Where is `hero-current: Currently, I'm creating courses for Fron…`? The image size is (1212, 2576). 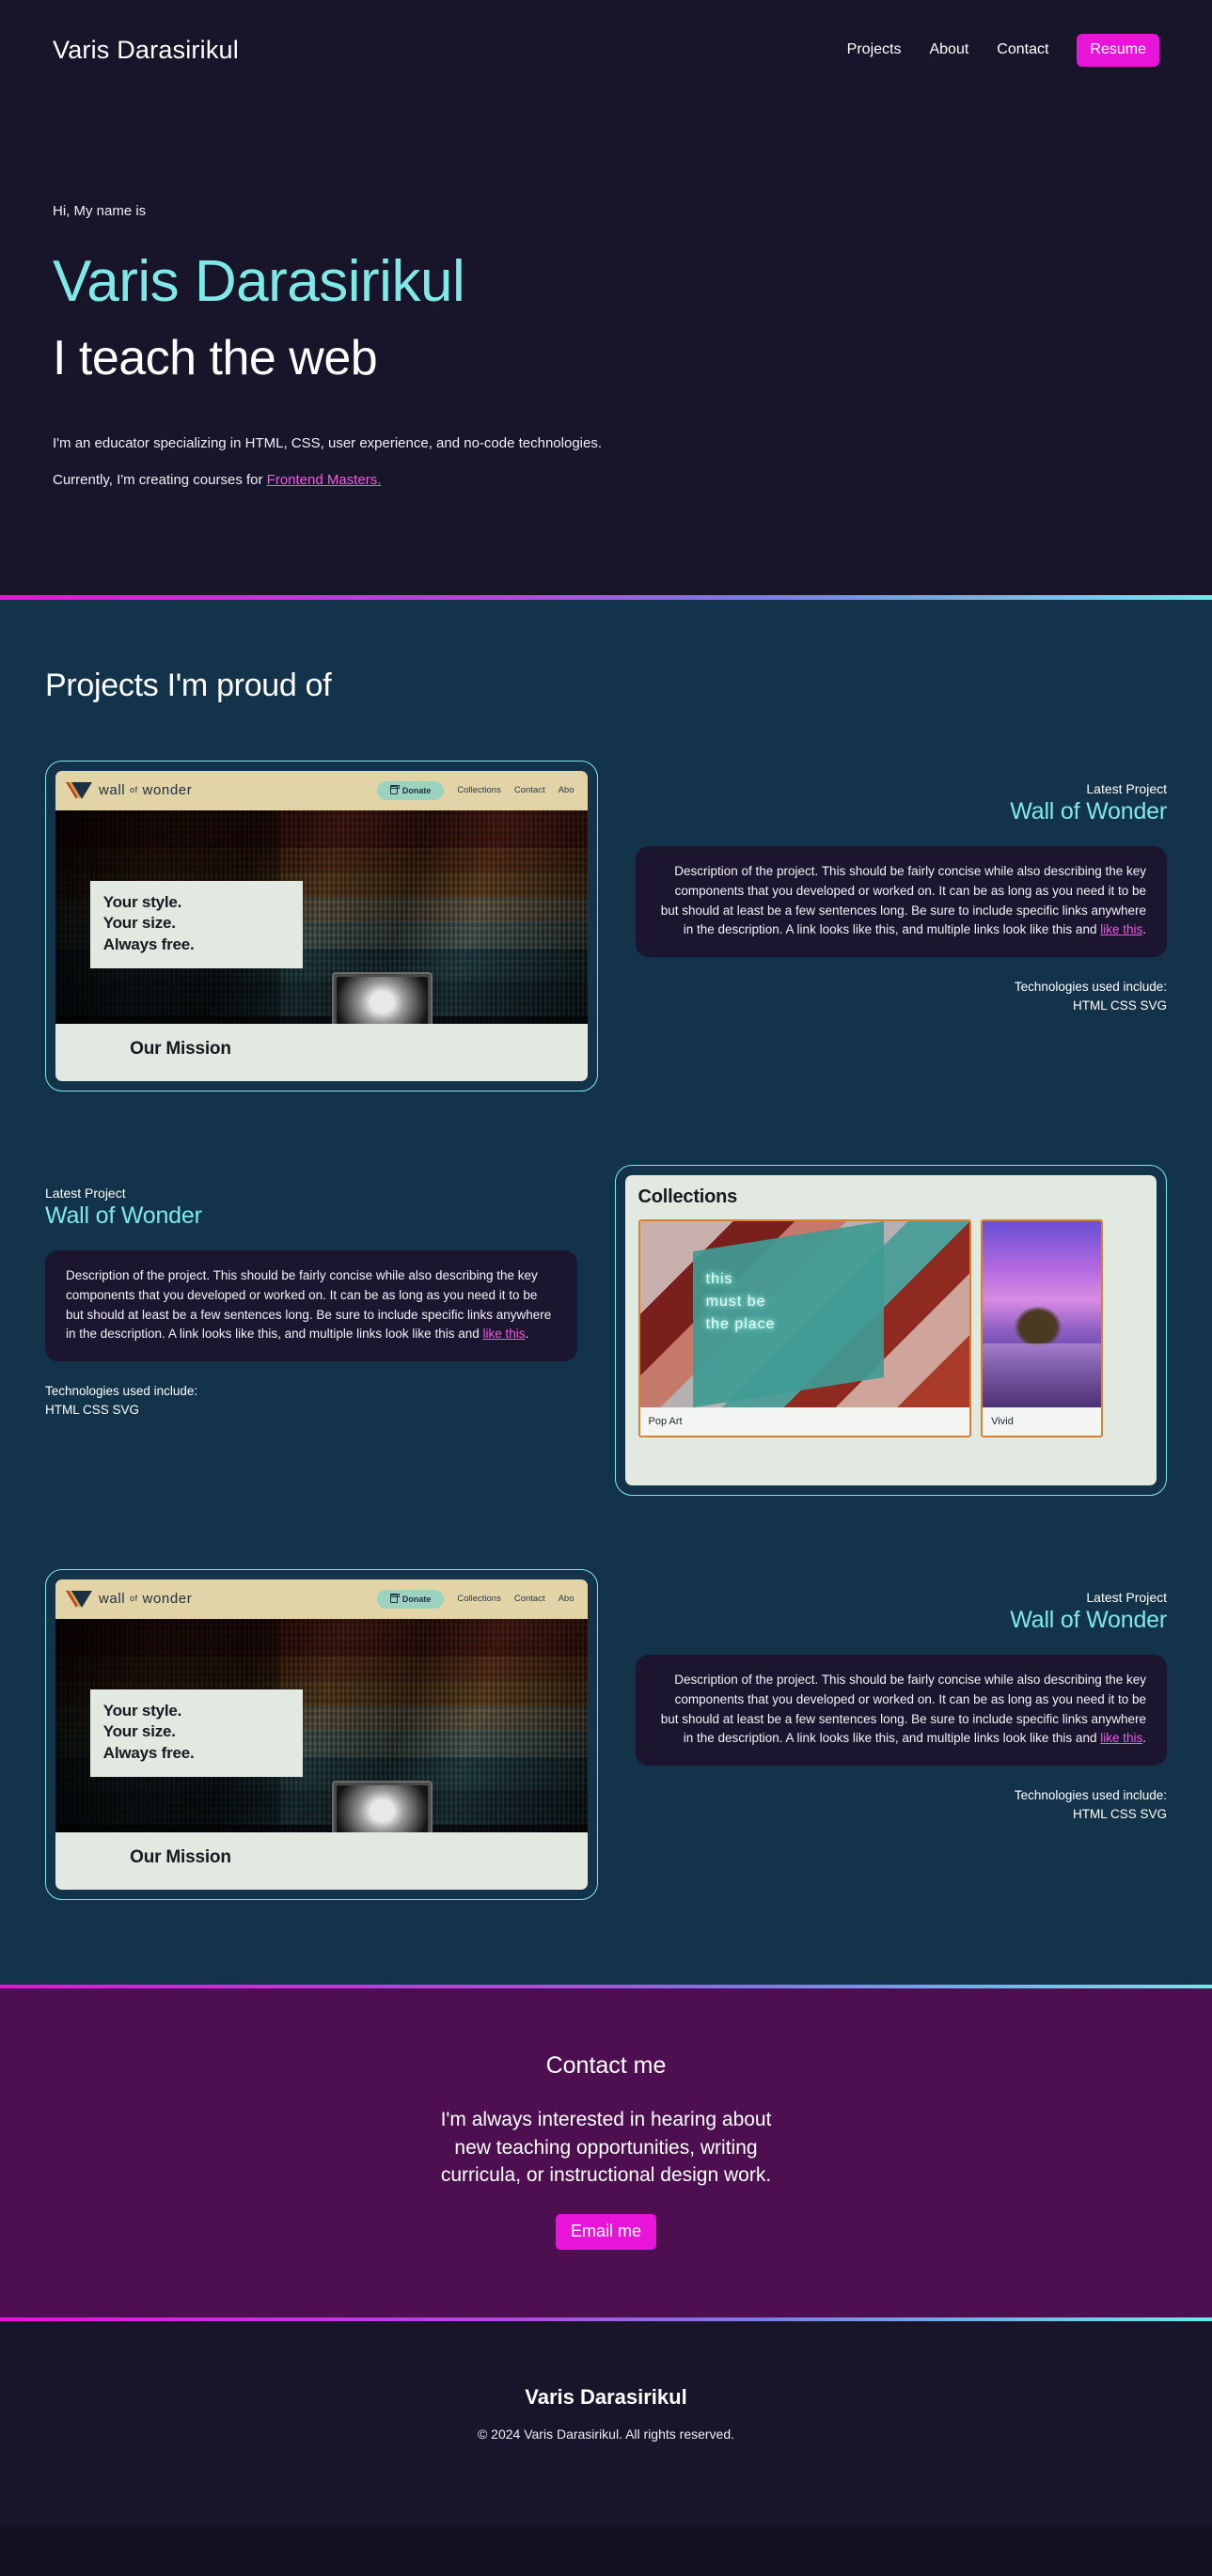
hero-current: Currently, I'm creating courses for Fron… is located at coordinates (606, 481).